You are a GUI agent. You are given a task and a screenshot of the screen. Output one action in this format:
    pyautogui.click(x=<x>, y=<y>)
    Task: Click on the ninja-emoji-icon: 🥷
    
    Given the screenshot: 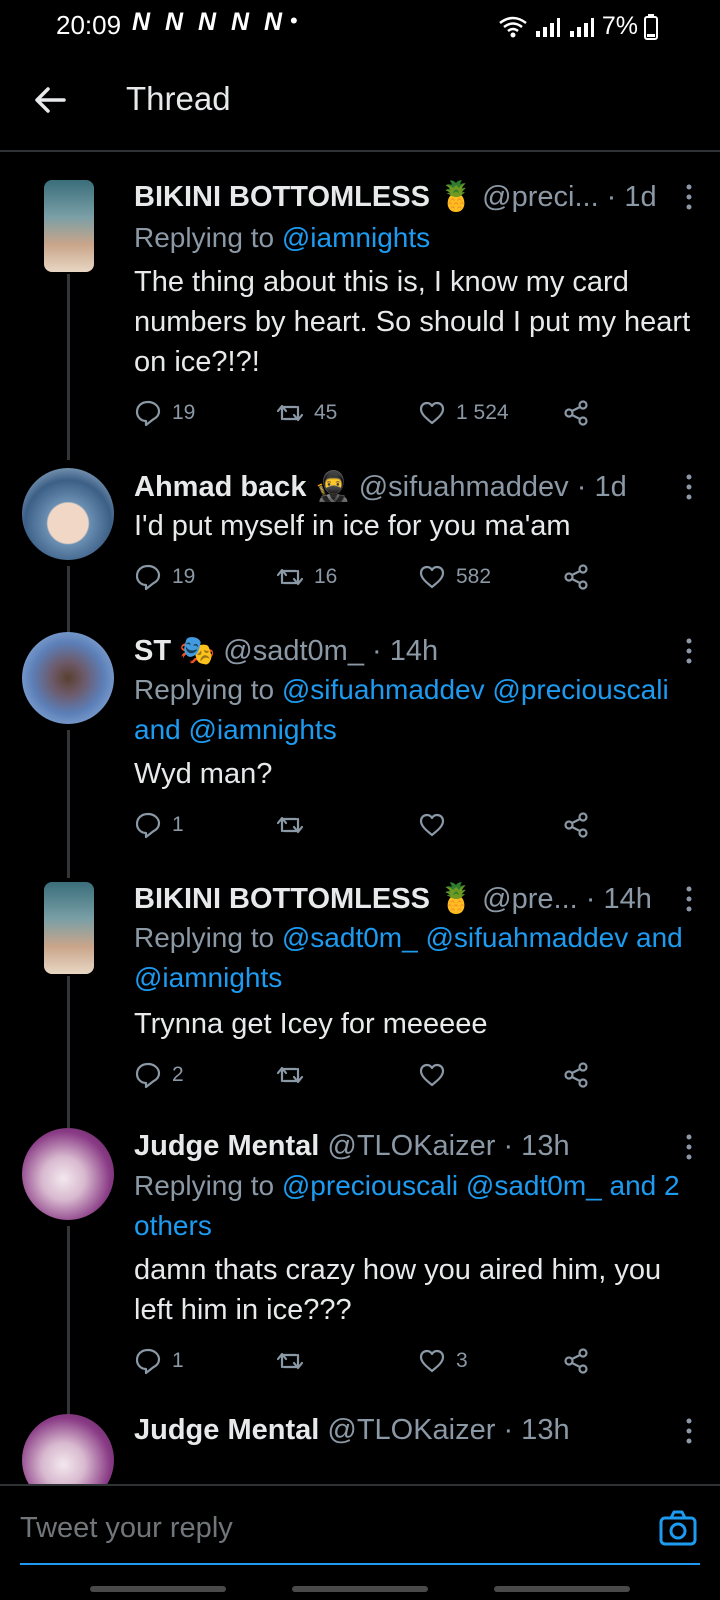 What is the action you would take?
    pyautogui.click(x=332, y=487)
    